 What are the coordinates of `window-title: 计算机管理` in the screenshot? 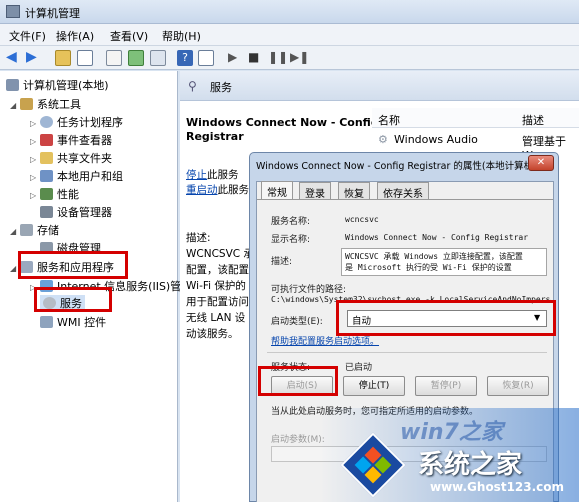 It's located at (52, 13).